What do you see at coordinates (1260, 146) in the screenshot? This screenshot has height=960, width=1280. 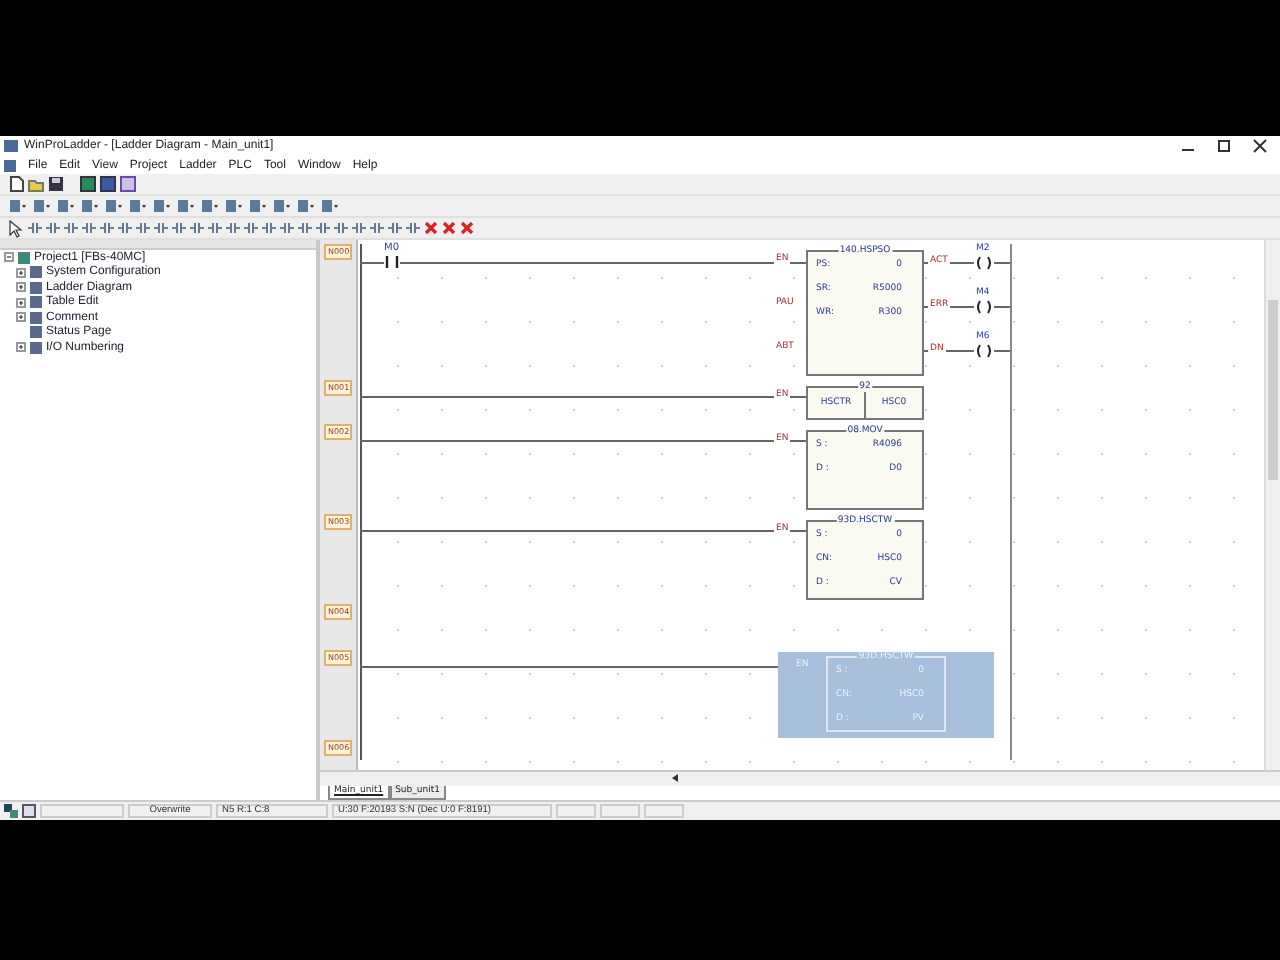 I see `close-icon` at bounding box center [1260, 146].